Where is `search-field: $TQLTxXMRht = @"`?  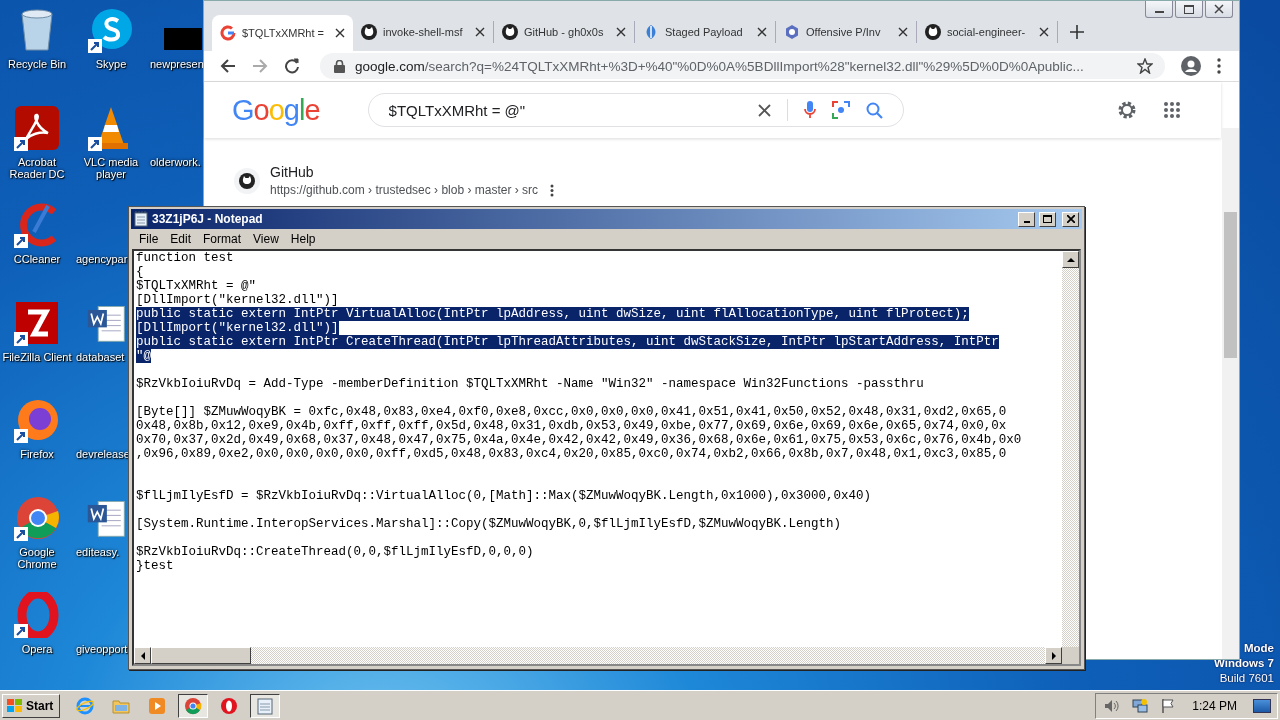 search-field: $TQLTxXMRht = @" is located at coordinates (564, 110).